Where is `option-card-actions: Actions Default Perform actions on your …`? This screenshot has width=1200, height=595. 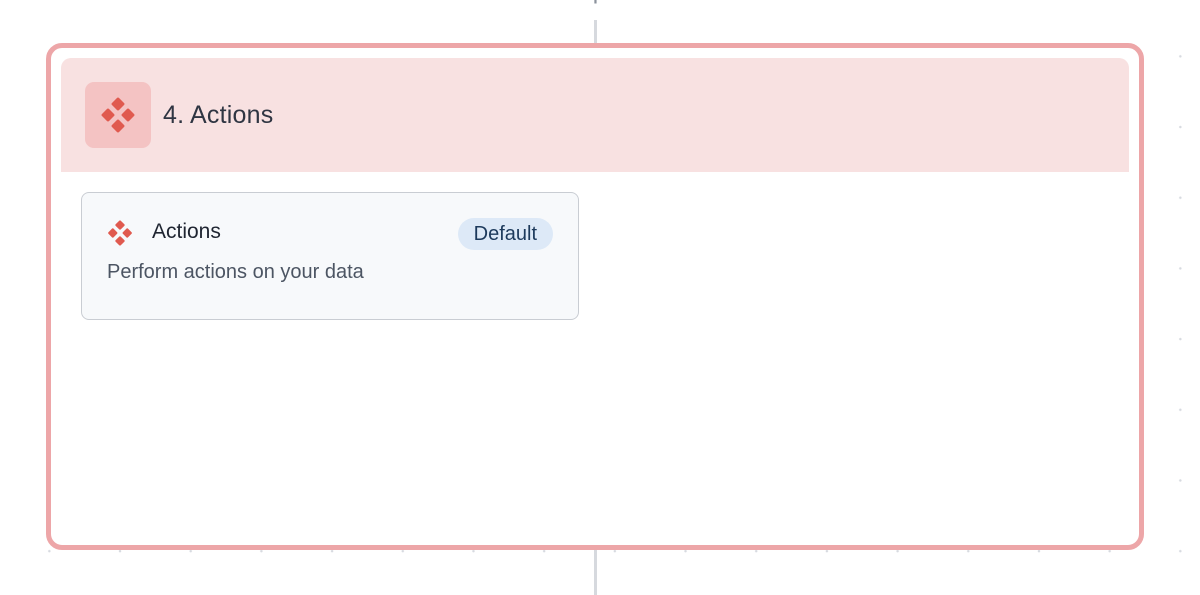 option-card-actions: Actions Default Perform actions on your … is located at coordinates (330, 256).